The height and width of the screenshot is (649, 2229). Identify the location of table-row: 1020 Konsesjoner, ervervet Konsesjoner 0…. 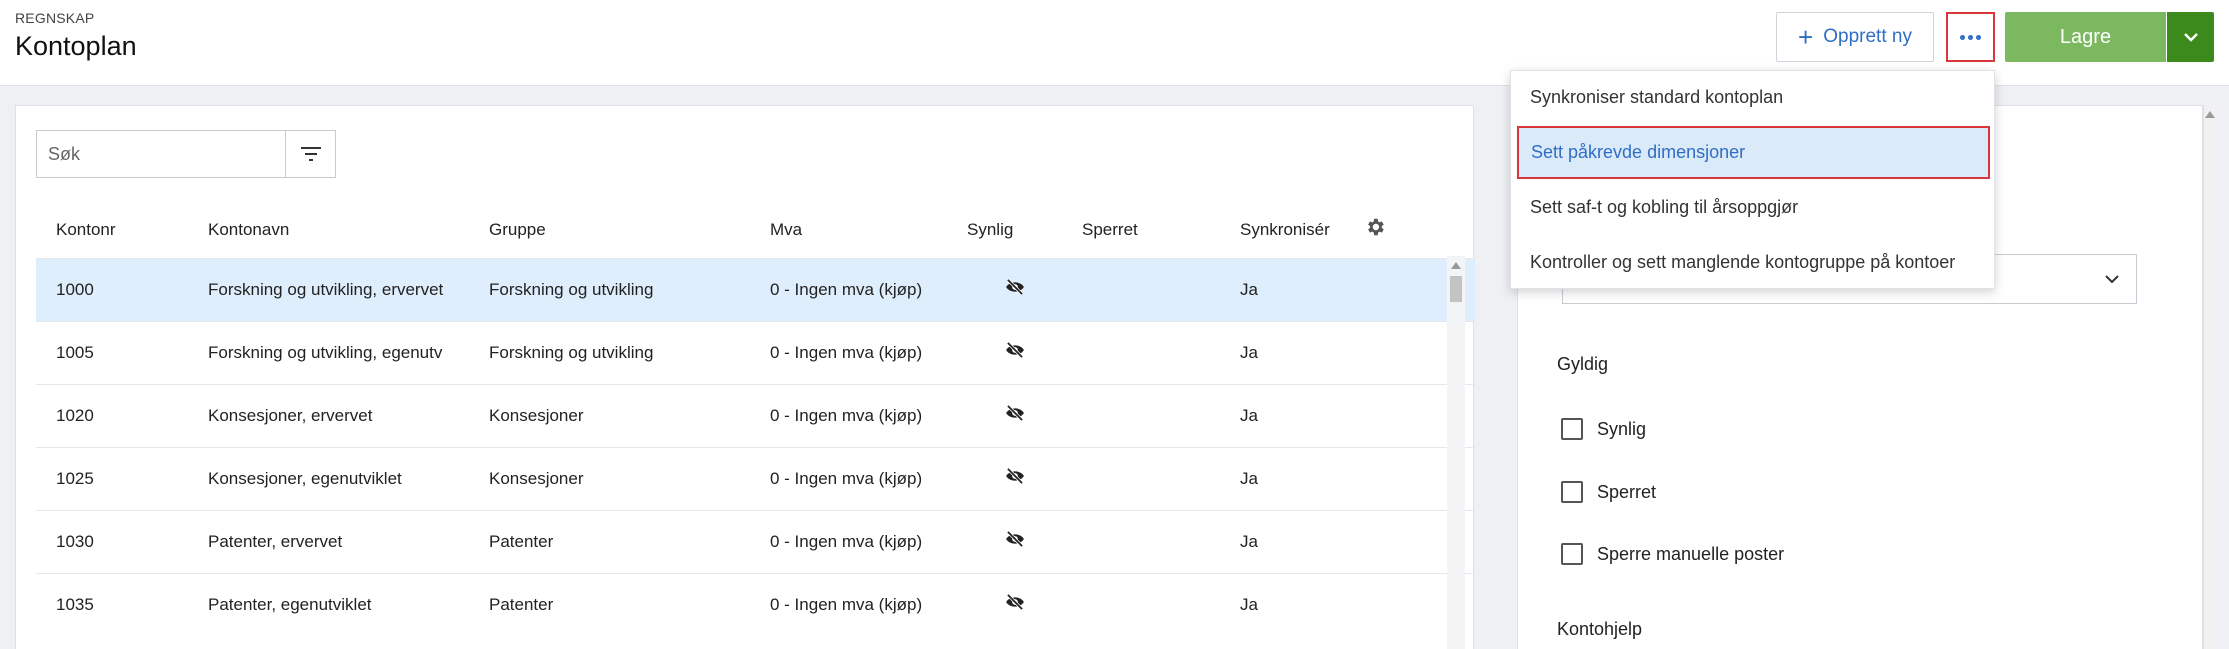
(755, 415).